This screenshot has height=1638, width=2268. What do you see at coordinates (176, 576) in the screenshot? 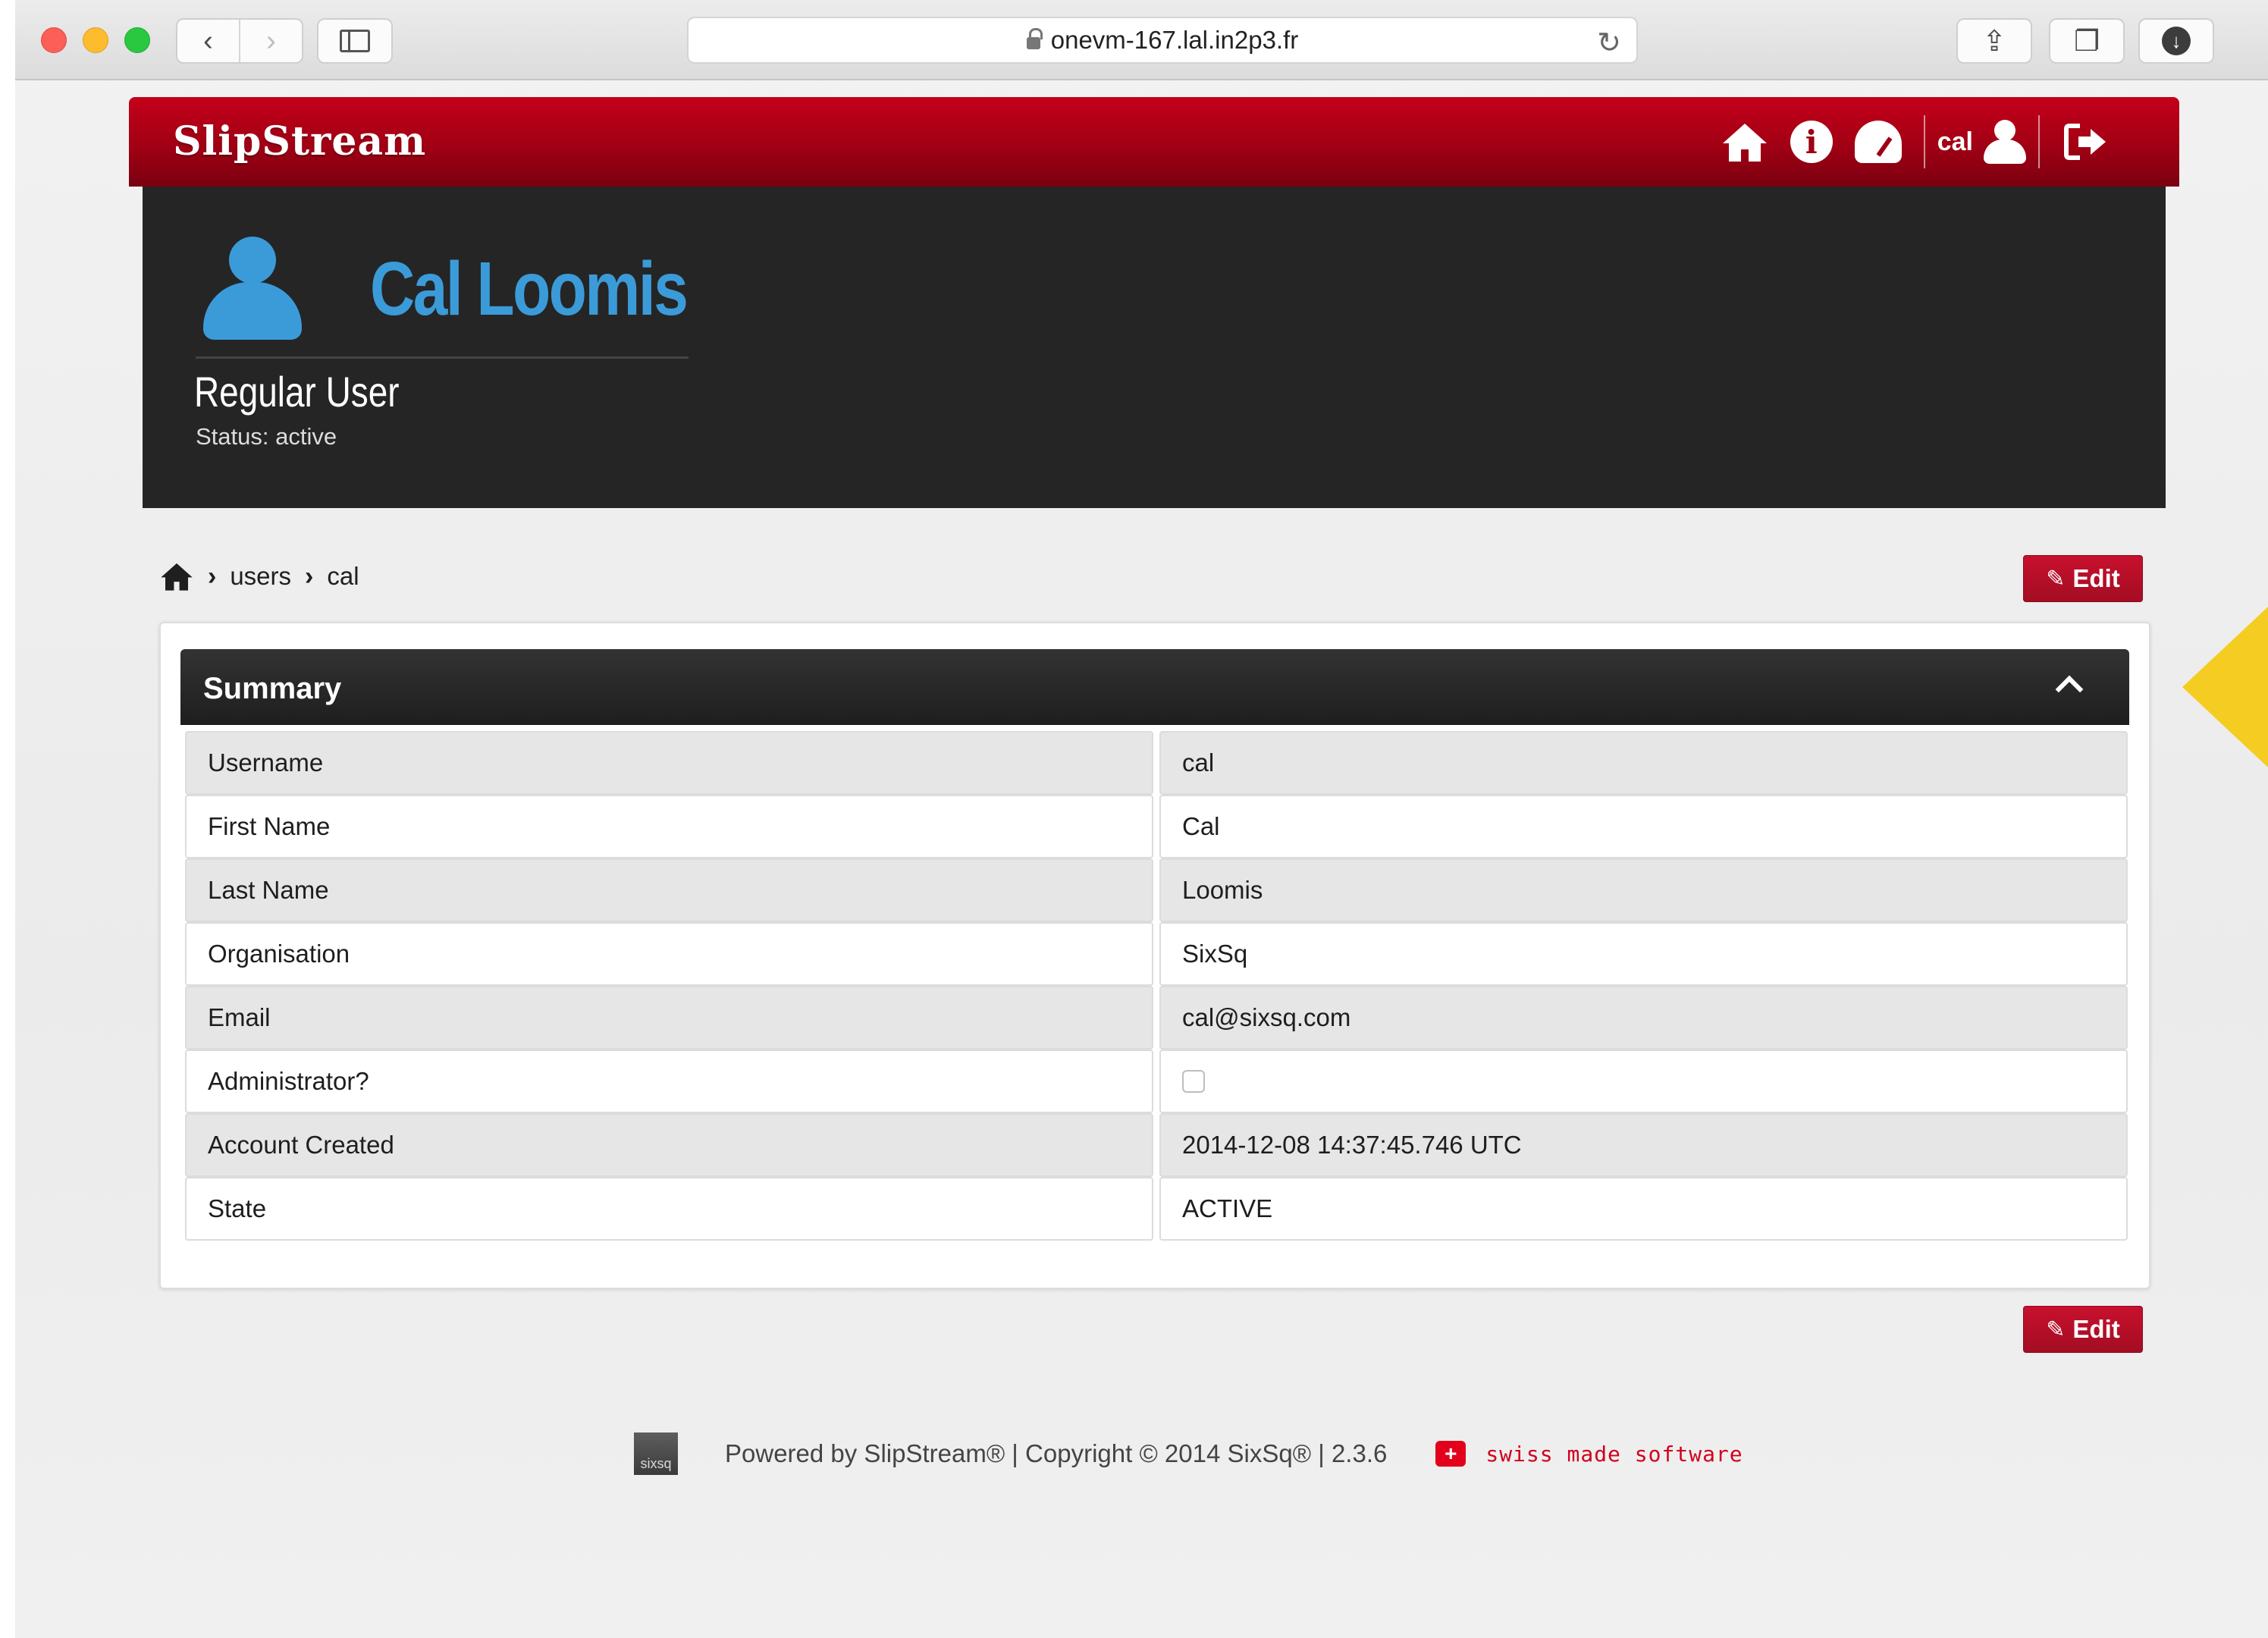
I see `breadcrumb-home-icon` at bounding box center [176, 576].